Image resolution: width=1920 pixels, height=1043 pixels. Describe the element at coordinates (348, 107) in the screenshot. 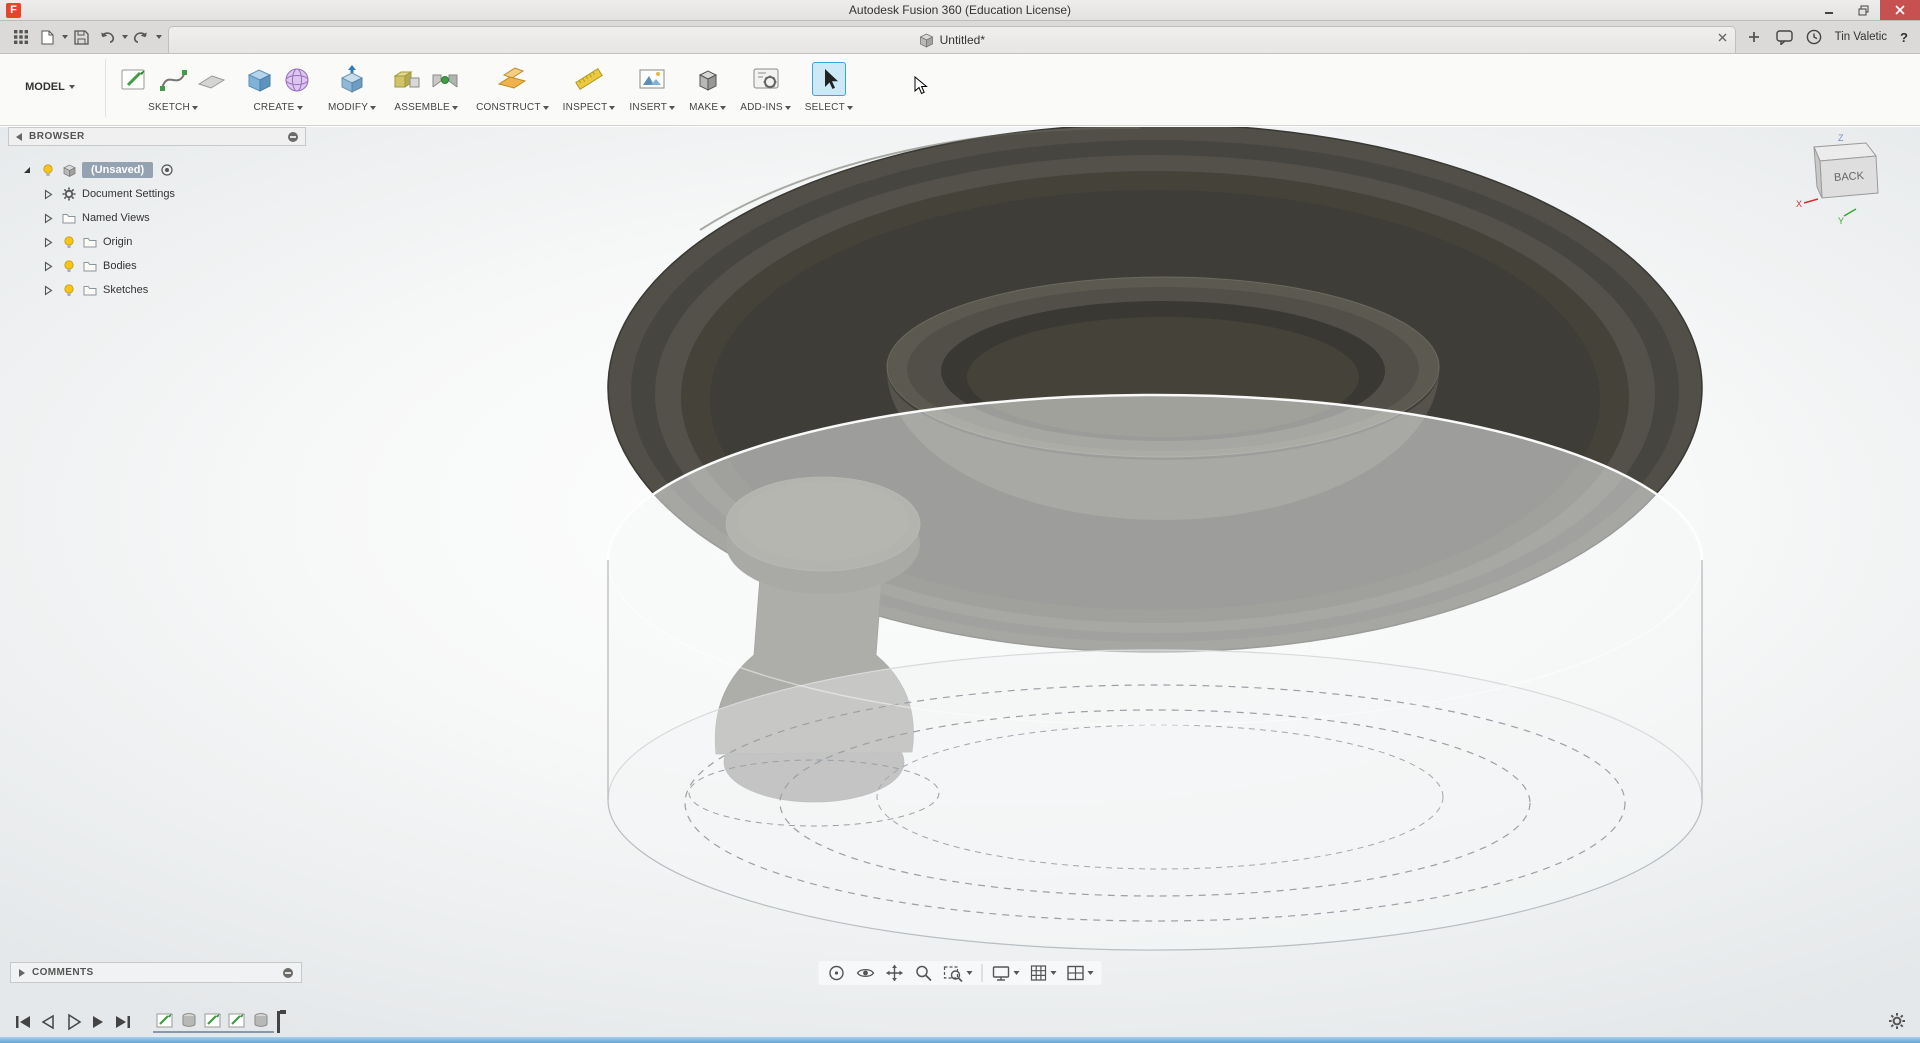

I see `group-label-modify: MODIFY` at that location.